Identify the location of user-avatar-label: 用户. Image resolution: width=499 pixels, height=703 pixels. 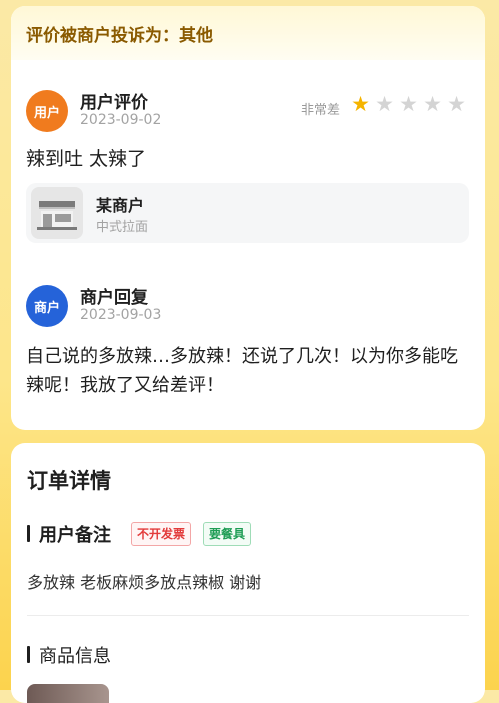
(46, 113).